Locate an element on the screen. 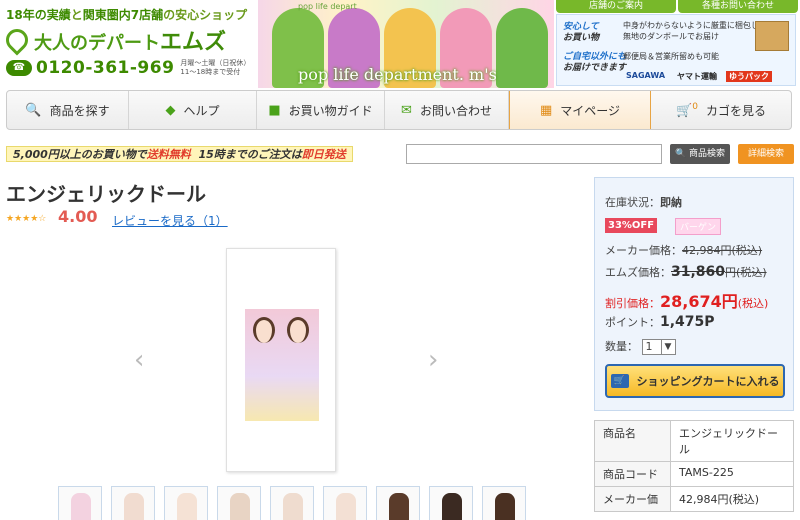  product-title: エンジェリックドール is located at coordinates (106, 194).